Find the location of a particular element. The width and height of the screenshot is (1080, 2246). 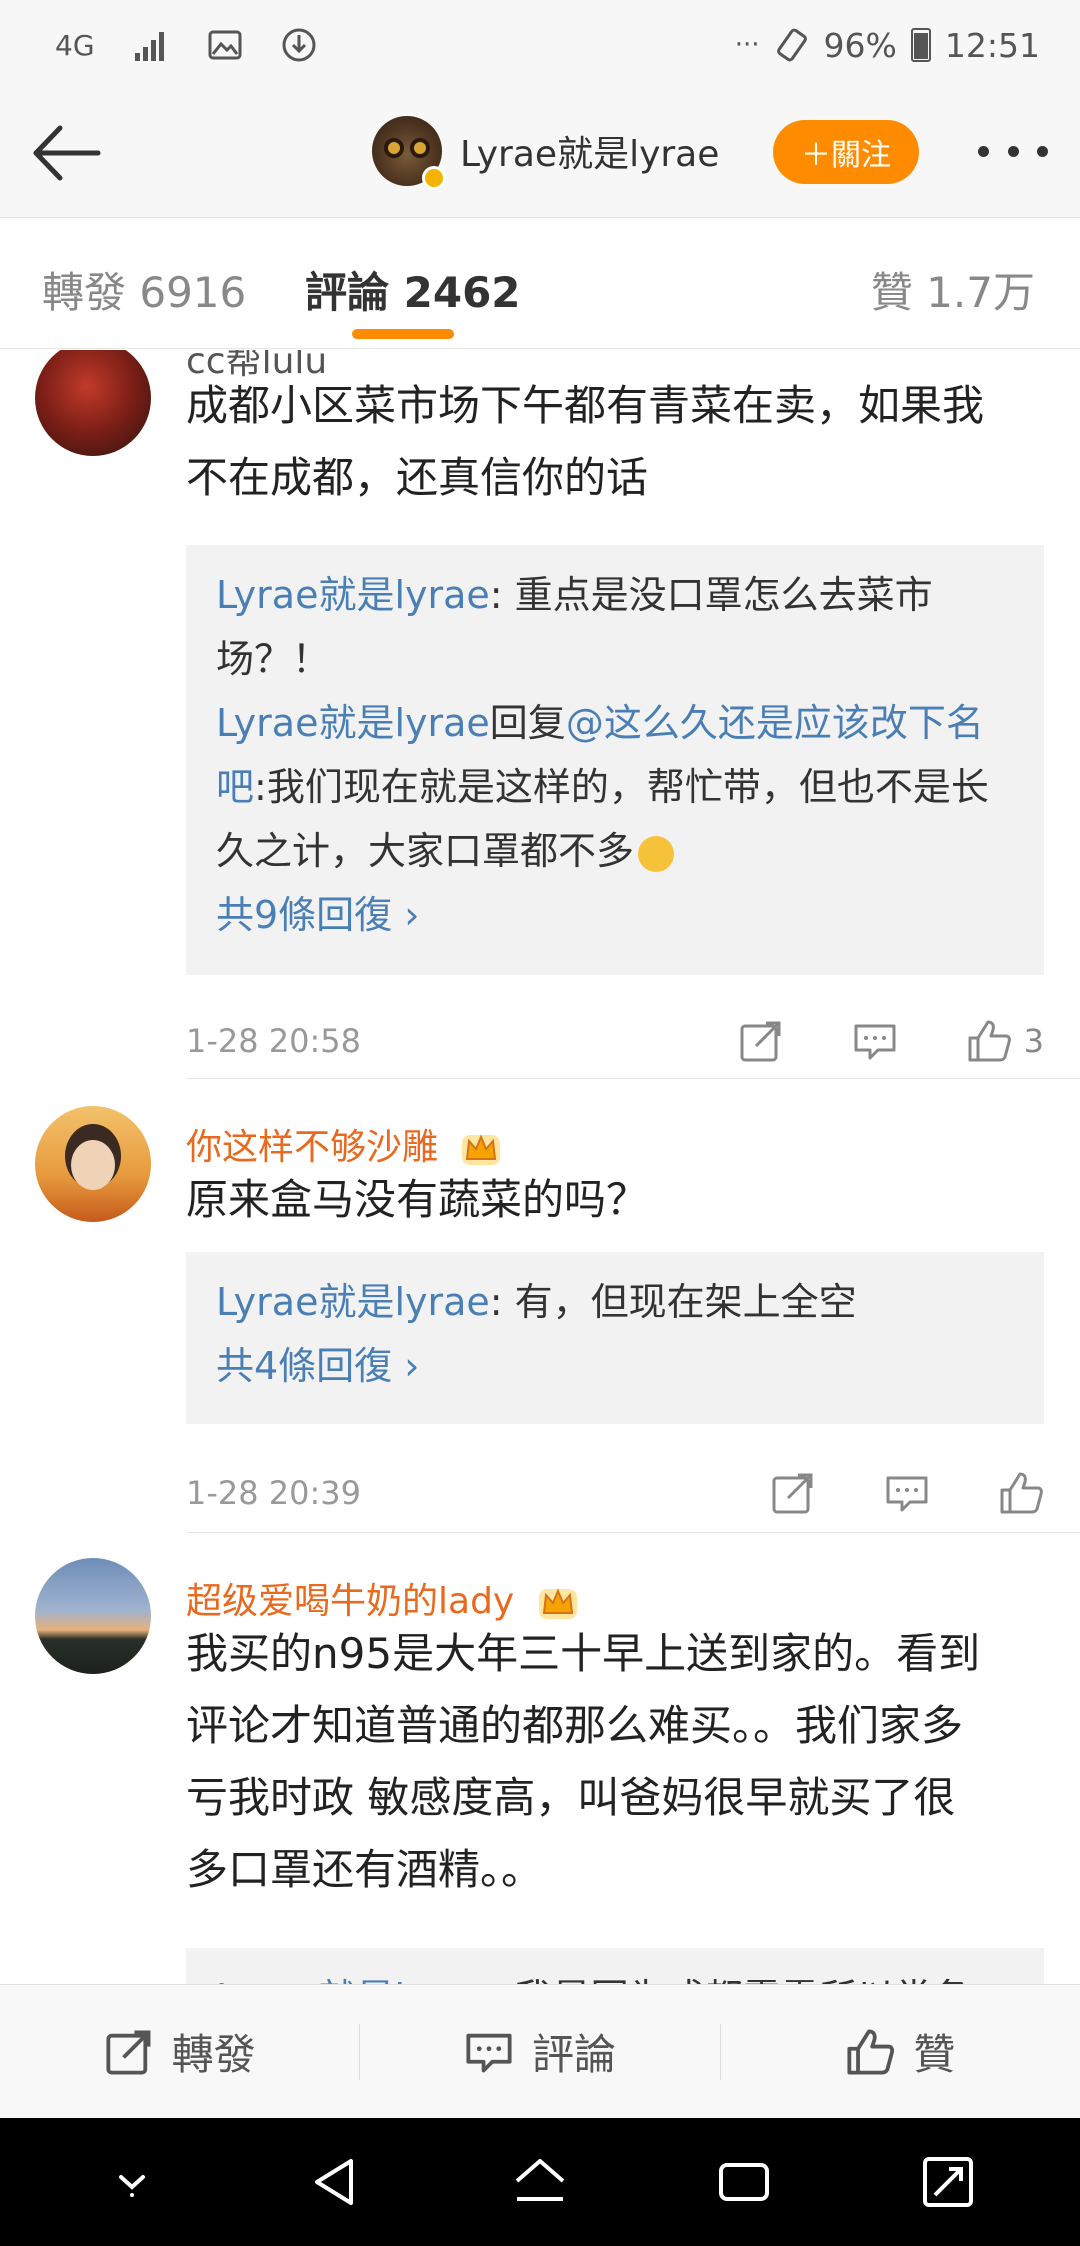

comment-time: 1-28 20:39 is located at coordinates (274, 1493).